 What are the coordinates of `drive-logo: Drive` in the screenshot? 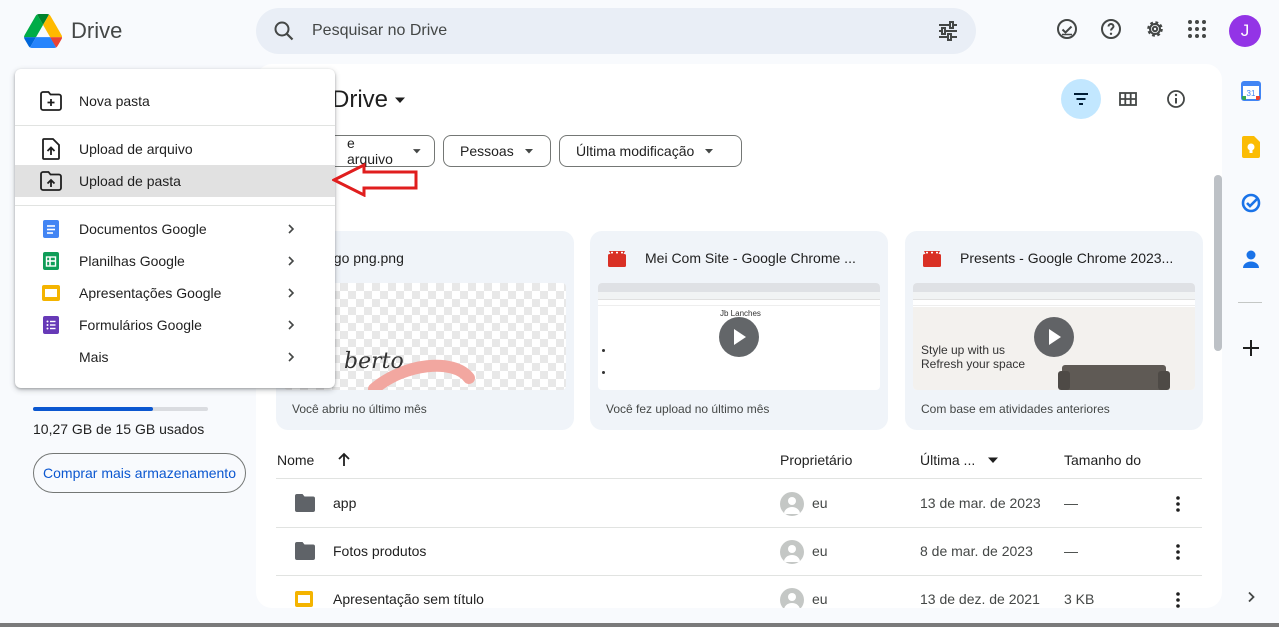 It's located at (73, 31).